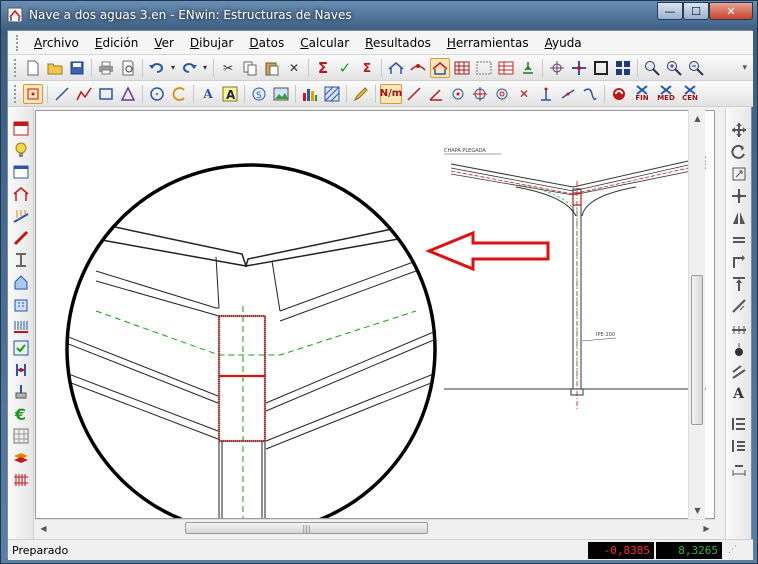 The width and height of the screenshot is (758, 564). Describe the element at coordinates (739, 174) in the screenshot. I see `scale-icon` at that location.